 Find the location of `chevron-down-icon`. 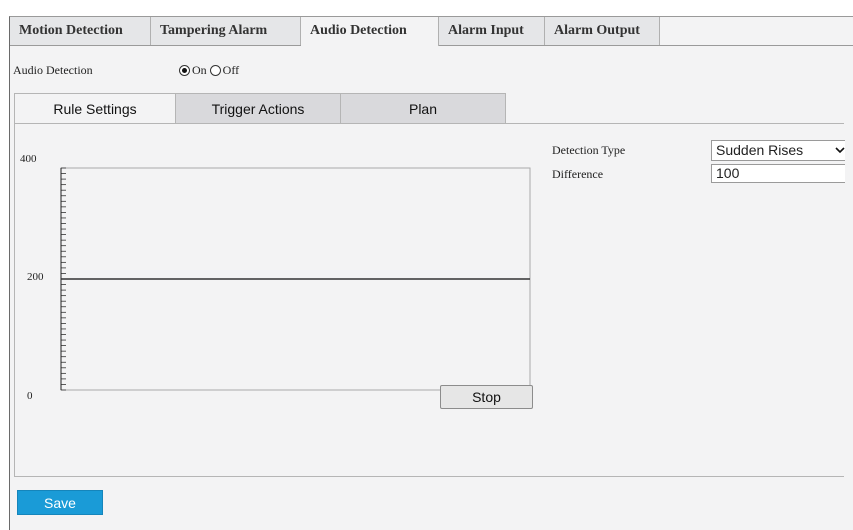

chevron-down-icon is located at coordinates (839, 150).